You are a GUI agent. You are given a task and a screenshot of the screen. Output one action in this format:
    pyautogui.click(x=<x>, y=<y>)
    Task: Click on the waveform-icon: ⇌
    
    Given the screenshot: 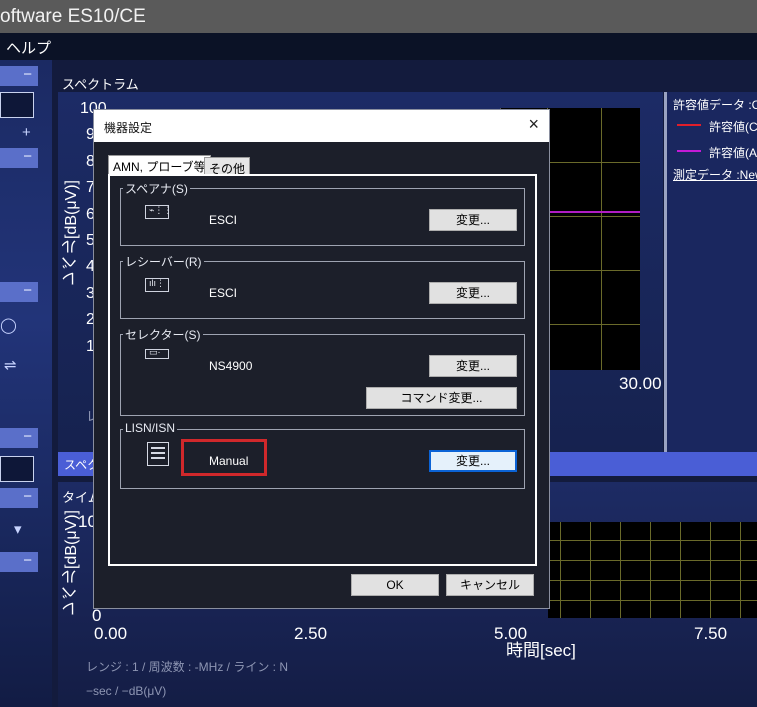 What is the action you would take?
    pyautogui.click(x=10, y=365)
    